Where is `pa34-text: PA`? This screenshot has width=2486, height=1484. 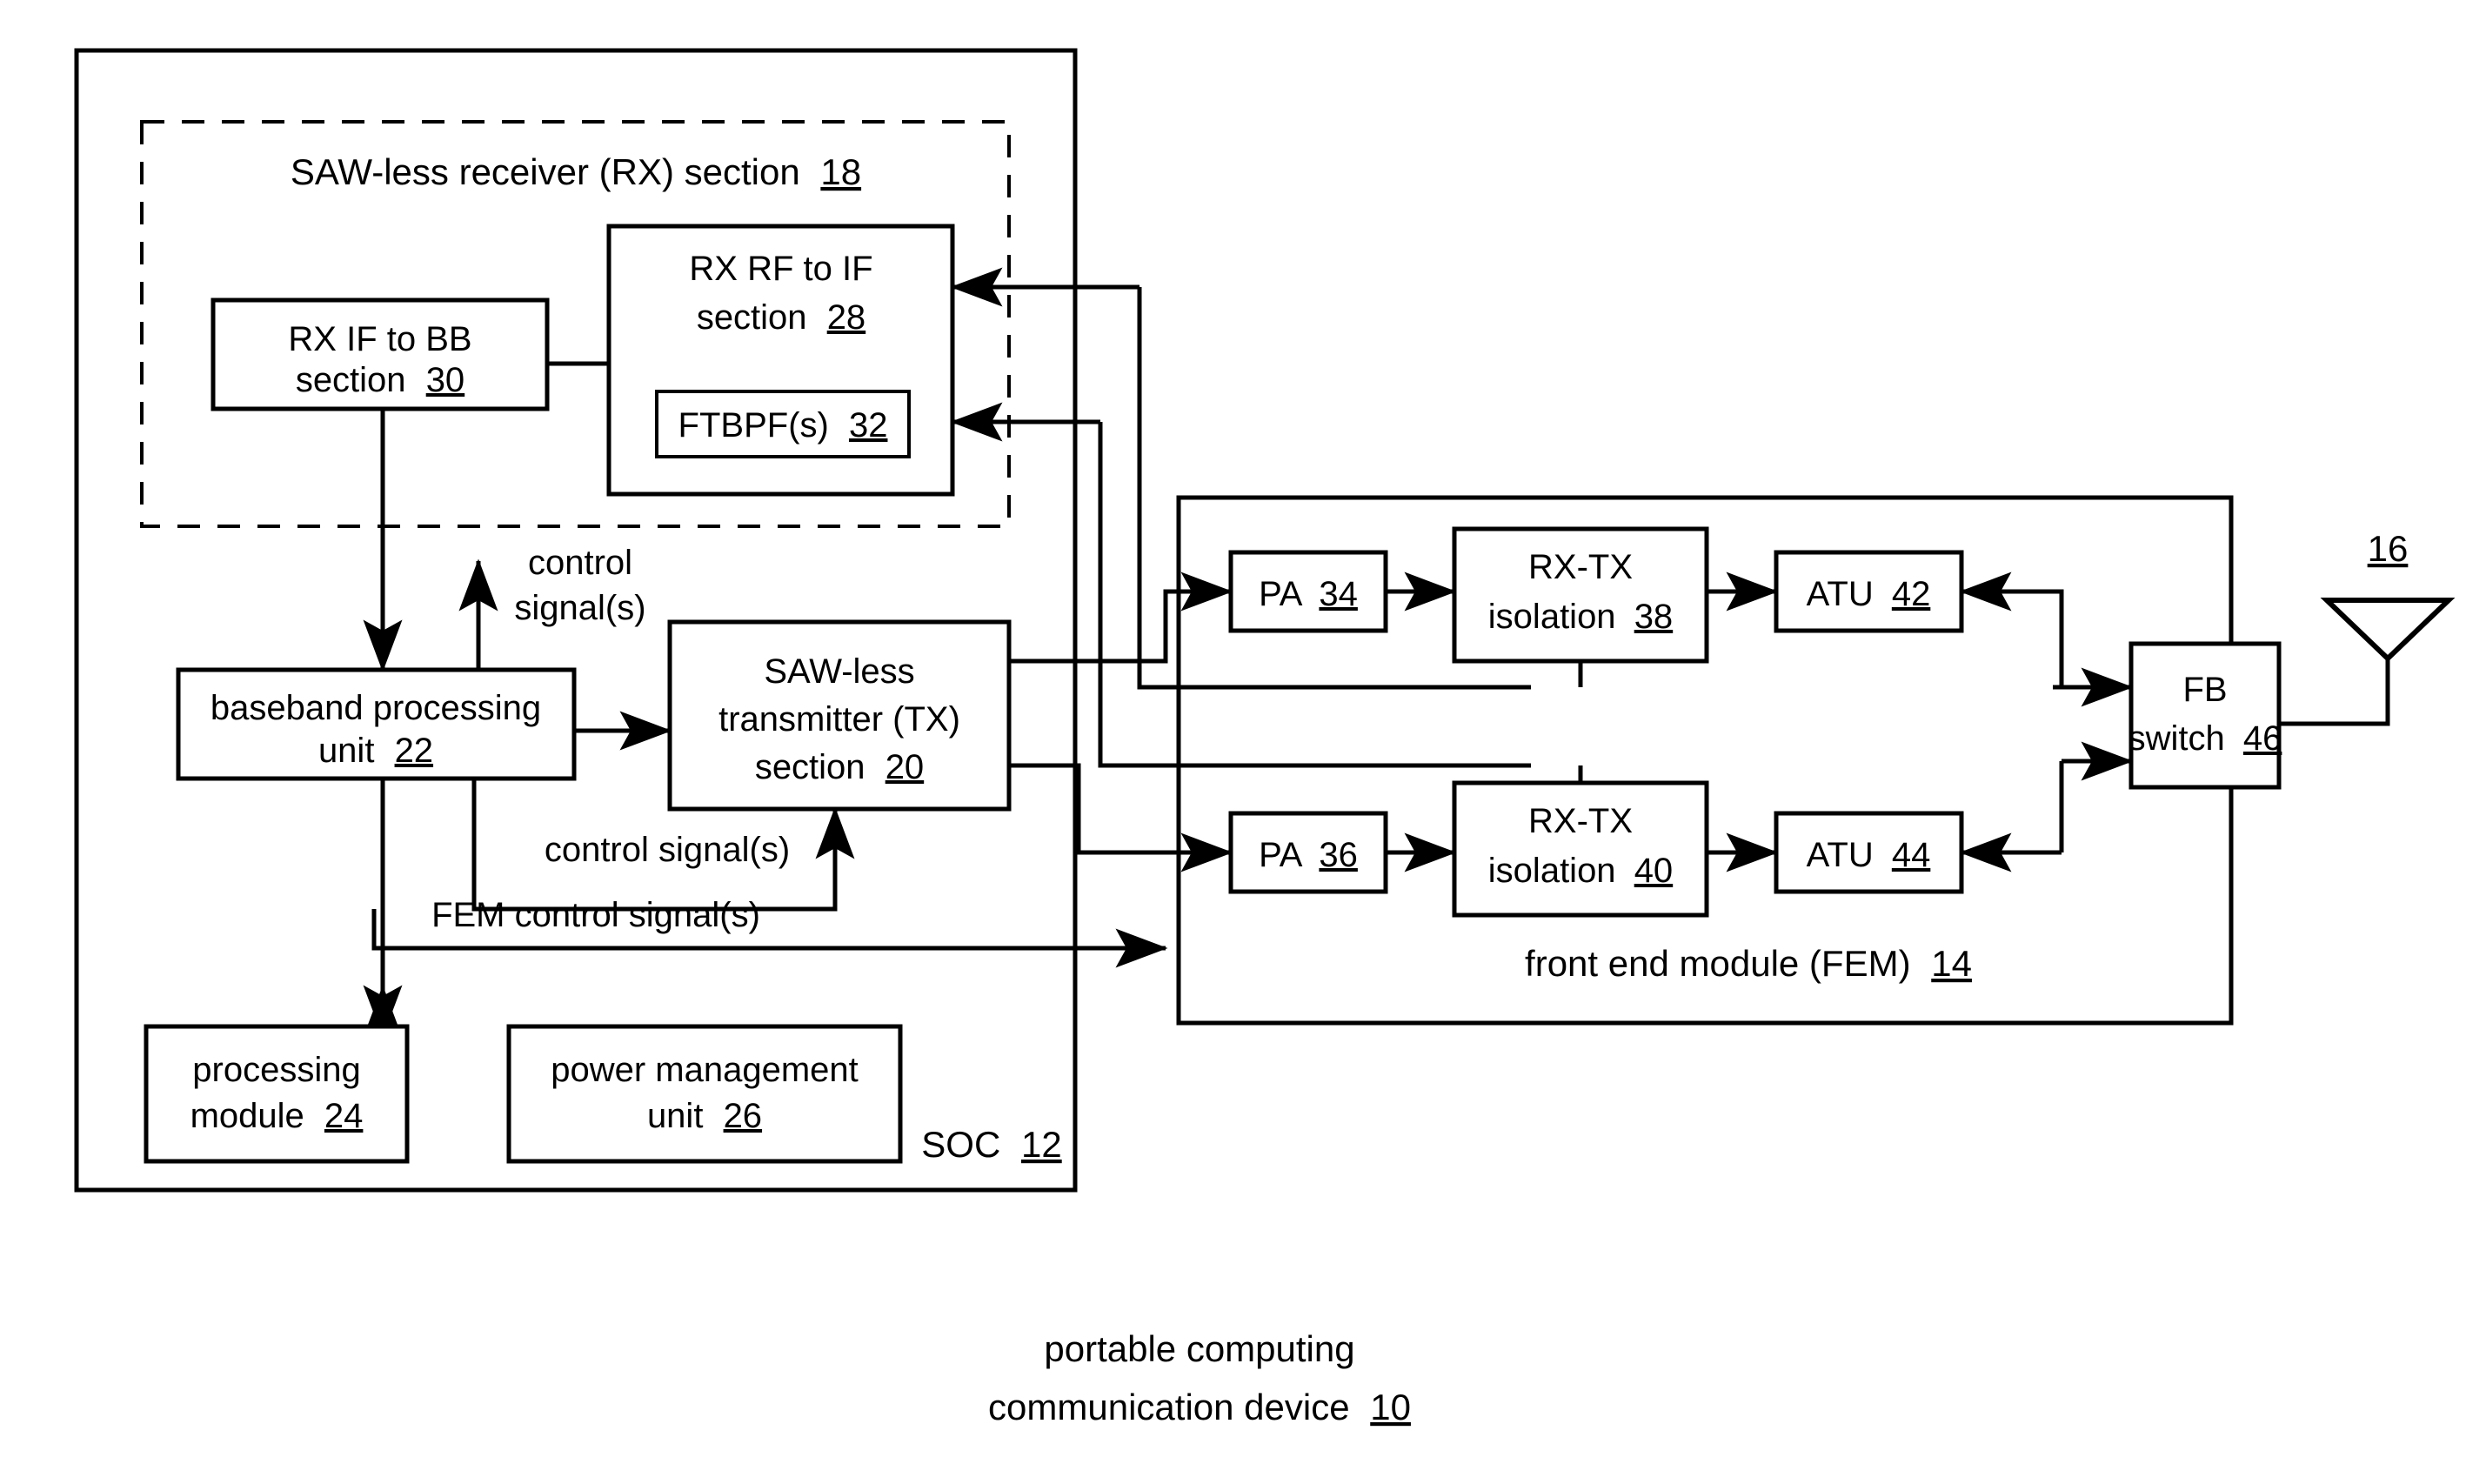
pa34-text: PA is located at coordinates (1281, 594).